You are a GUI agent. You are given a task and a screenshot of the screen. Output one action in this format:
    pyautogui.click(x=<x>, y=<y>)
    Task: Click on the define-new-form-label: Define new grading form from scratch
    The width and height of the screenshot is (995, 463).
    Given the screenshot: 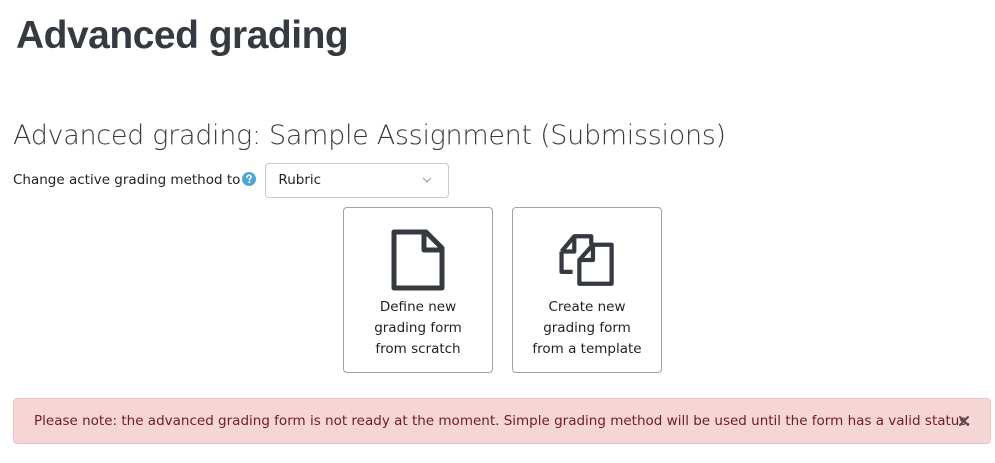 What is the action you would take?
    pyautogui.click(x=418, y=328)
    